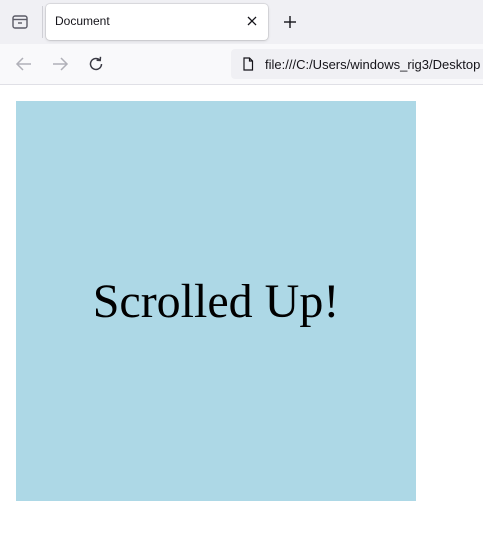 The image size is (483, 544). I want to click on address-bar: file:///C:/Users/windows_rig3/Desktop, so click(357, 64).